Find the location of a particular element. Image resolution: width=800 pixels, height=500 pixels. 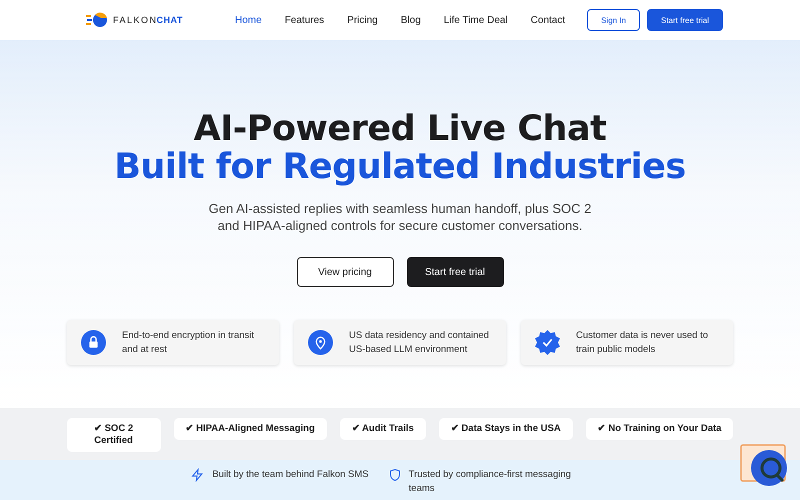

hero-title: AI-Powered Live Chat is located at coordinates (400, 129).